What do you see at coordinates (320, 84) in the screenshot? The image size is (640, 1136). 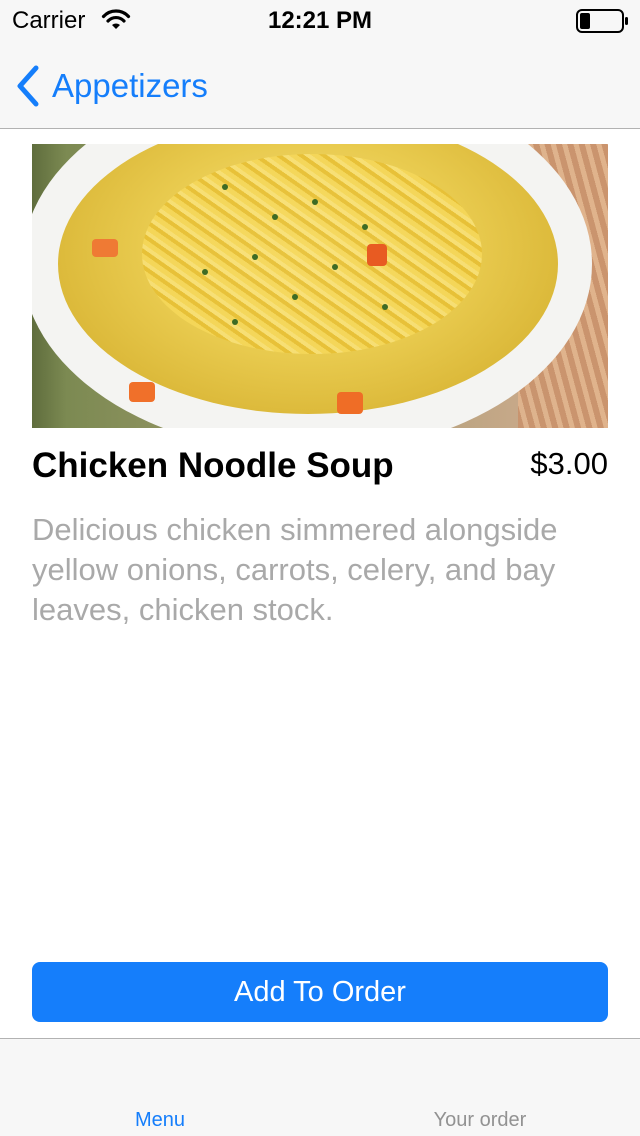 I see `navigation-bar: Appetizers` at bounding box center [320, 84].